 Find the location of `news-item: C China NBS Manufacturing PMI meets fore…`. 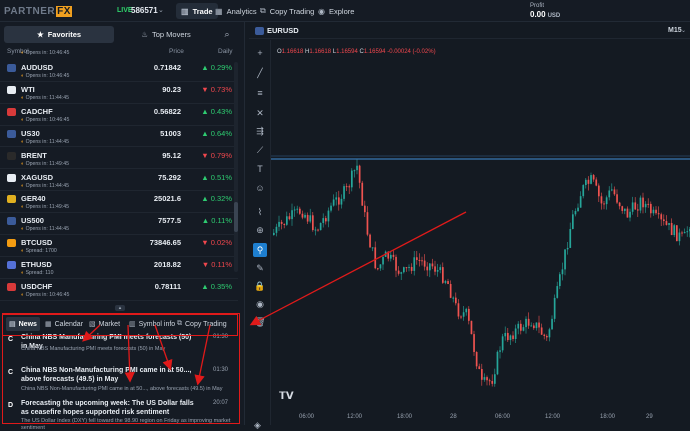

news-item: C China NBS Manufacturing PMI meets fore… is located at coordinates (119, 347).